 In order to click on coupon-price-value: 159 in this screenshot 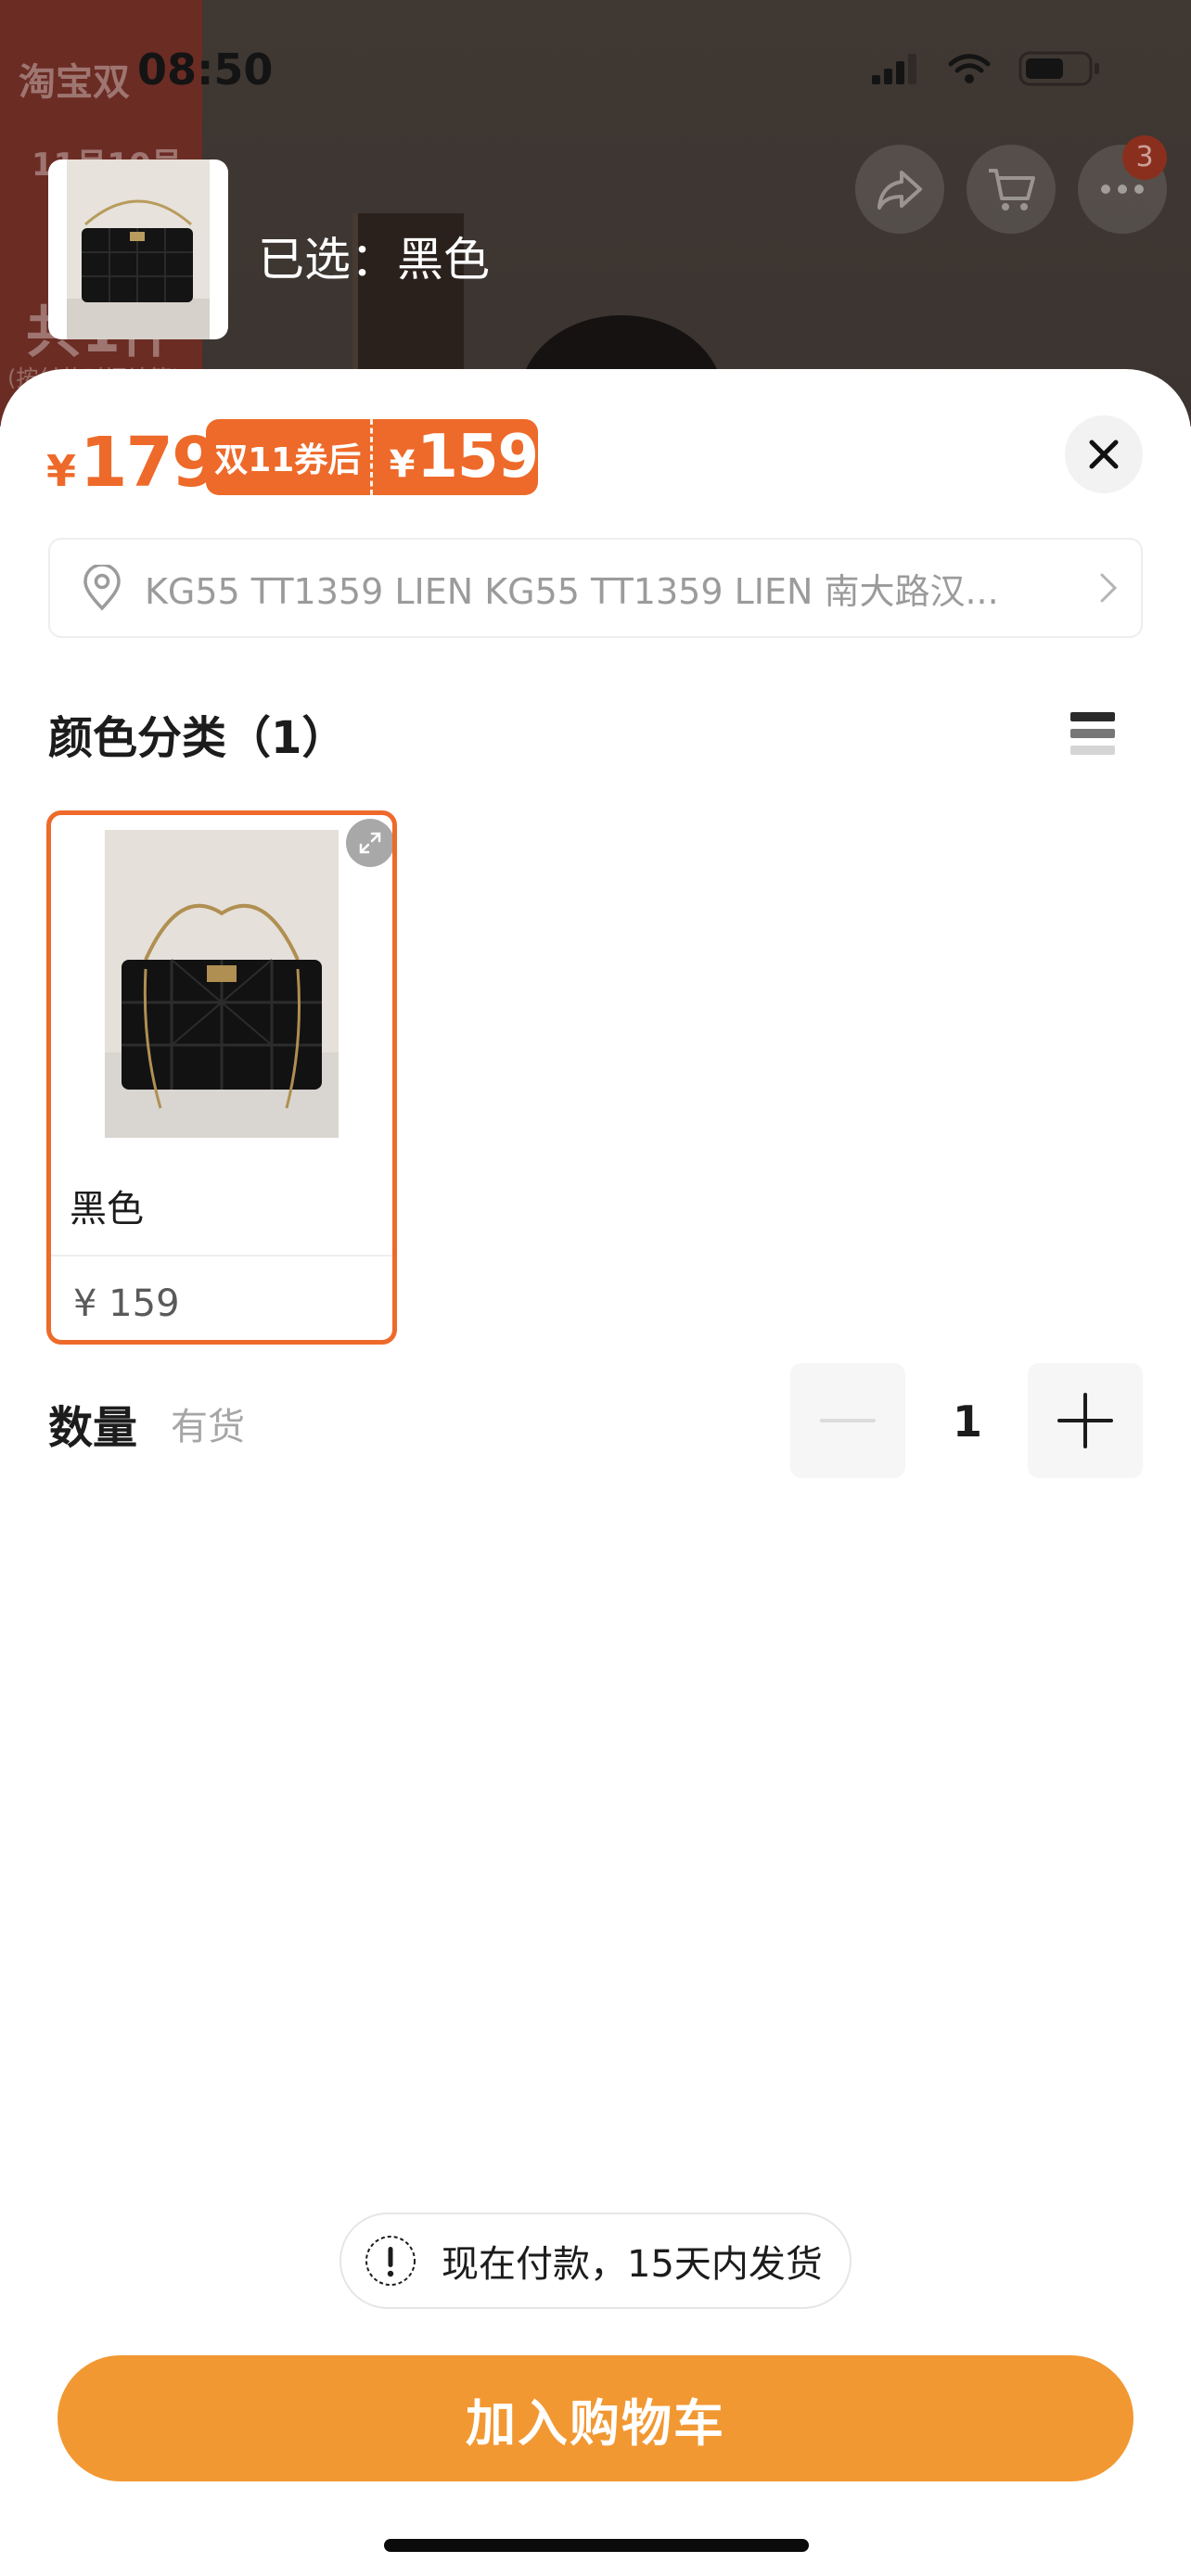, I will do `click(477, 457)`.